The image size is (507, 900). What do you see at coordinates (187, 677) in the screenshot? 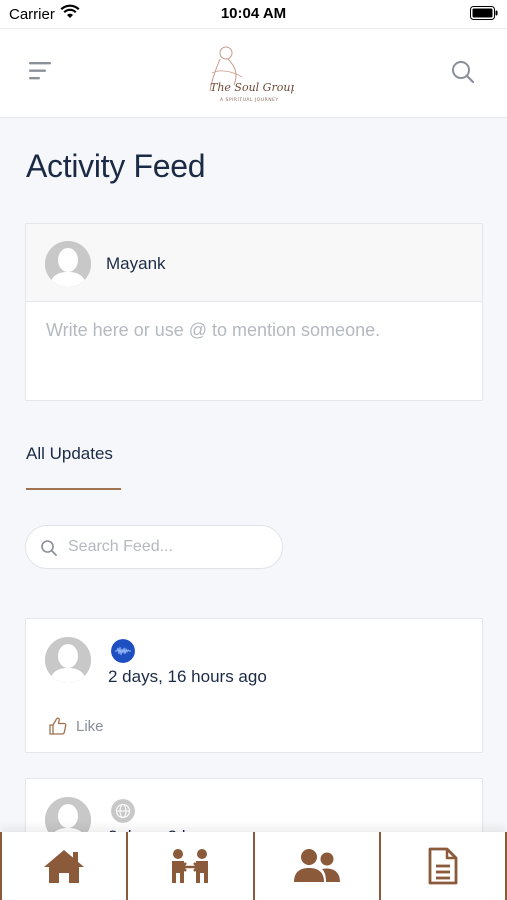
I see `activity-timestamp: 2 days, 16 hours ago` at bounding box center [187, 677].